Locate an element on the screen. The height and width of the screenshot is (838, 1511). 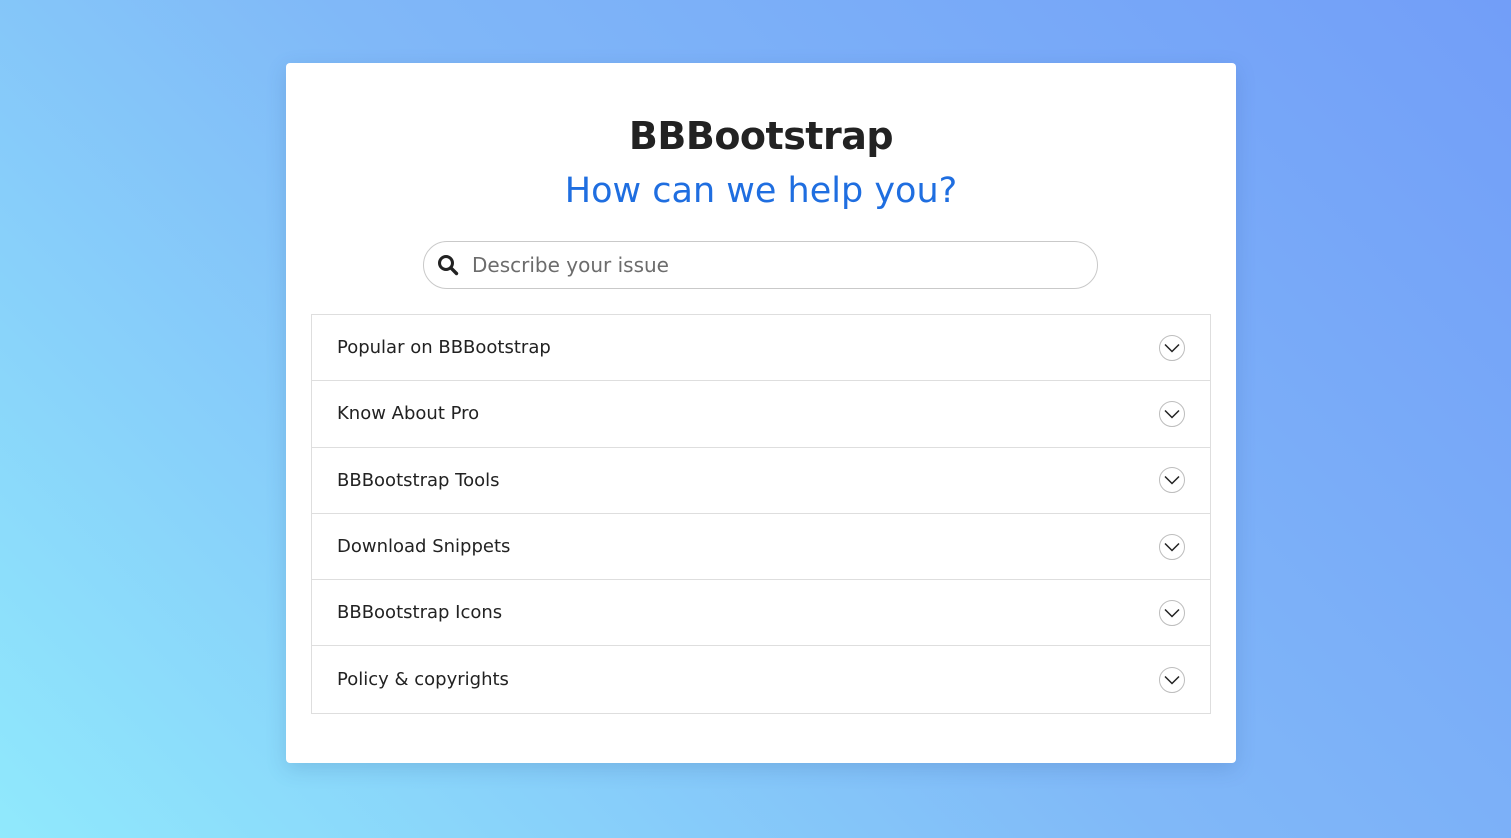
page-subtitle: How can we help you? is located at coordinates (761, 191).